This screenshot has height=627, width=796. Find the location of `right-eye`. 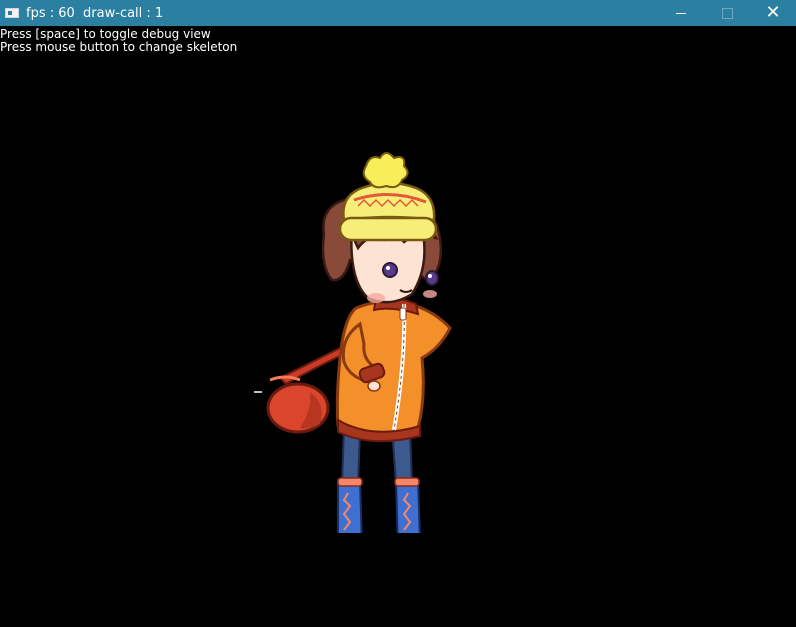

right-eye is located at coordinates (432, 278).